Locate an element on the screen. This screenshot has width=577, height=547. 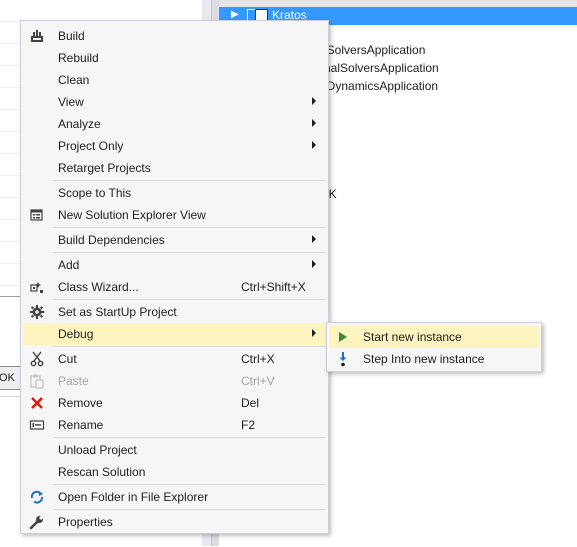
menu-item-label: Start new instance is located at coordinates (412, 337).